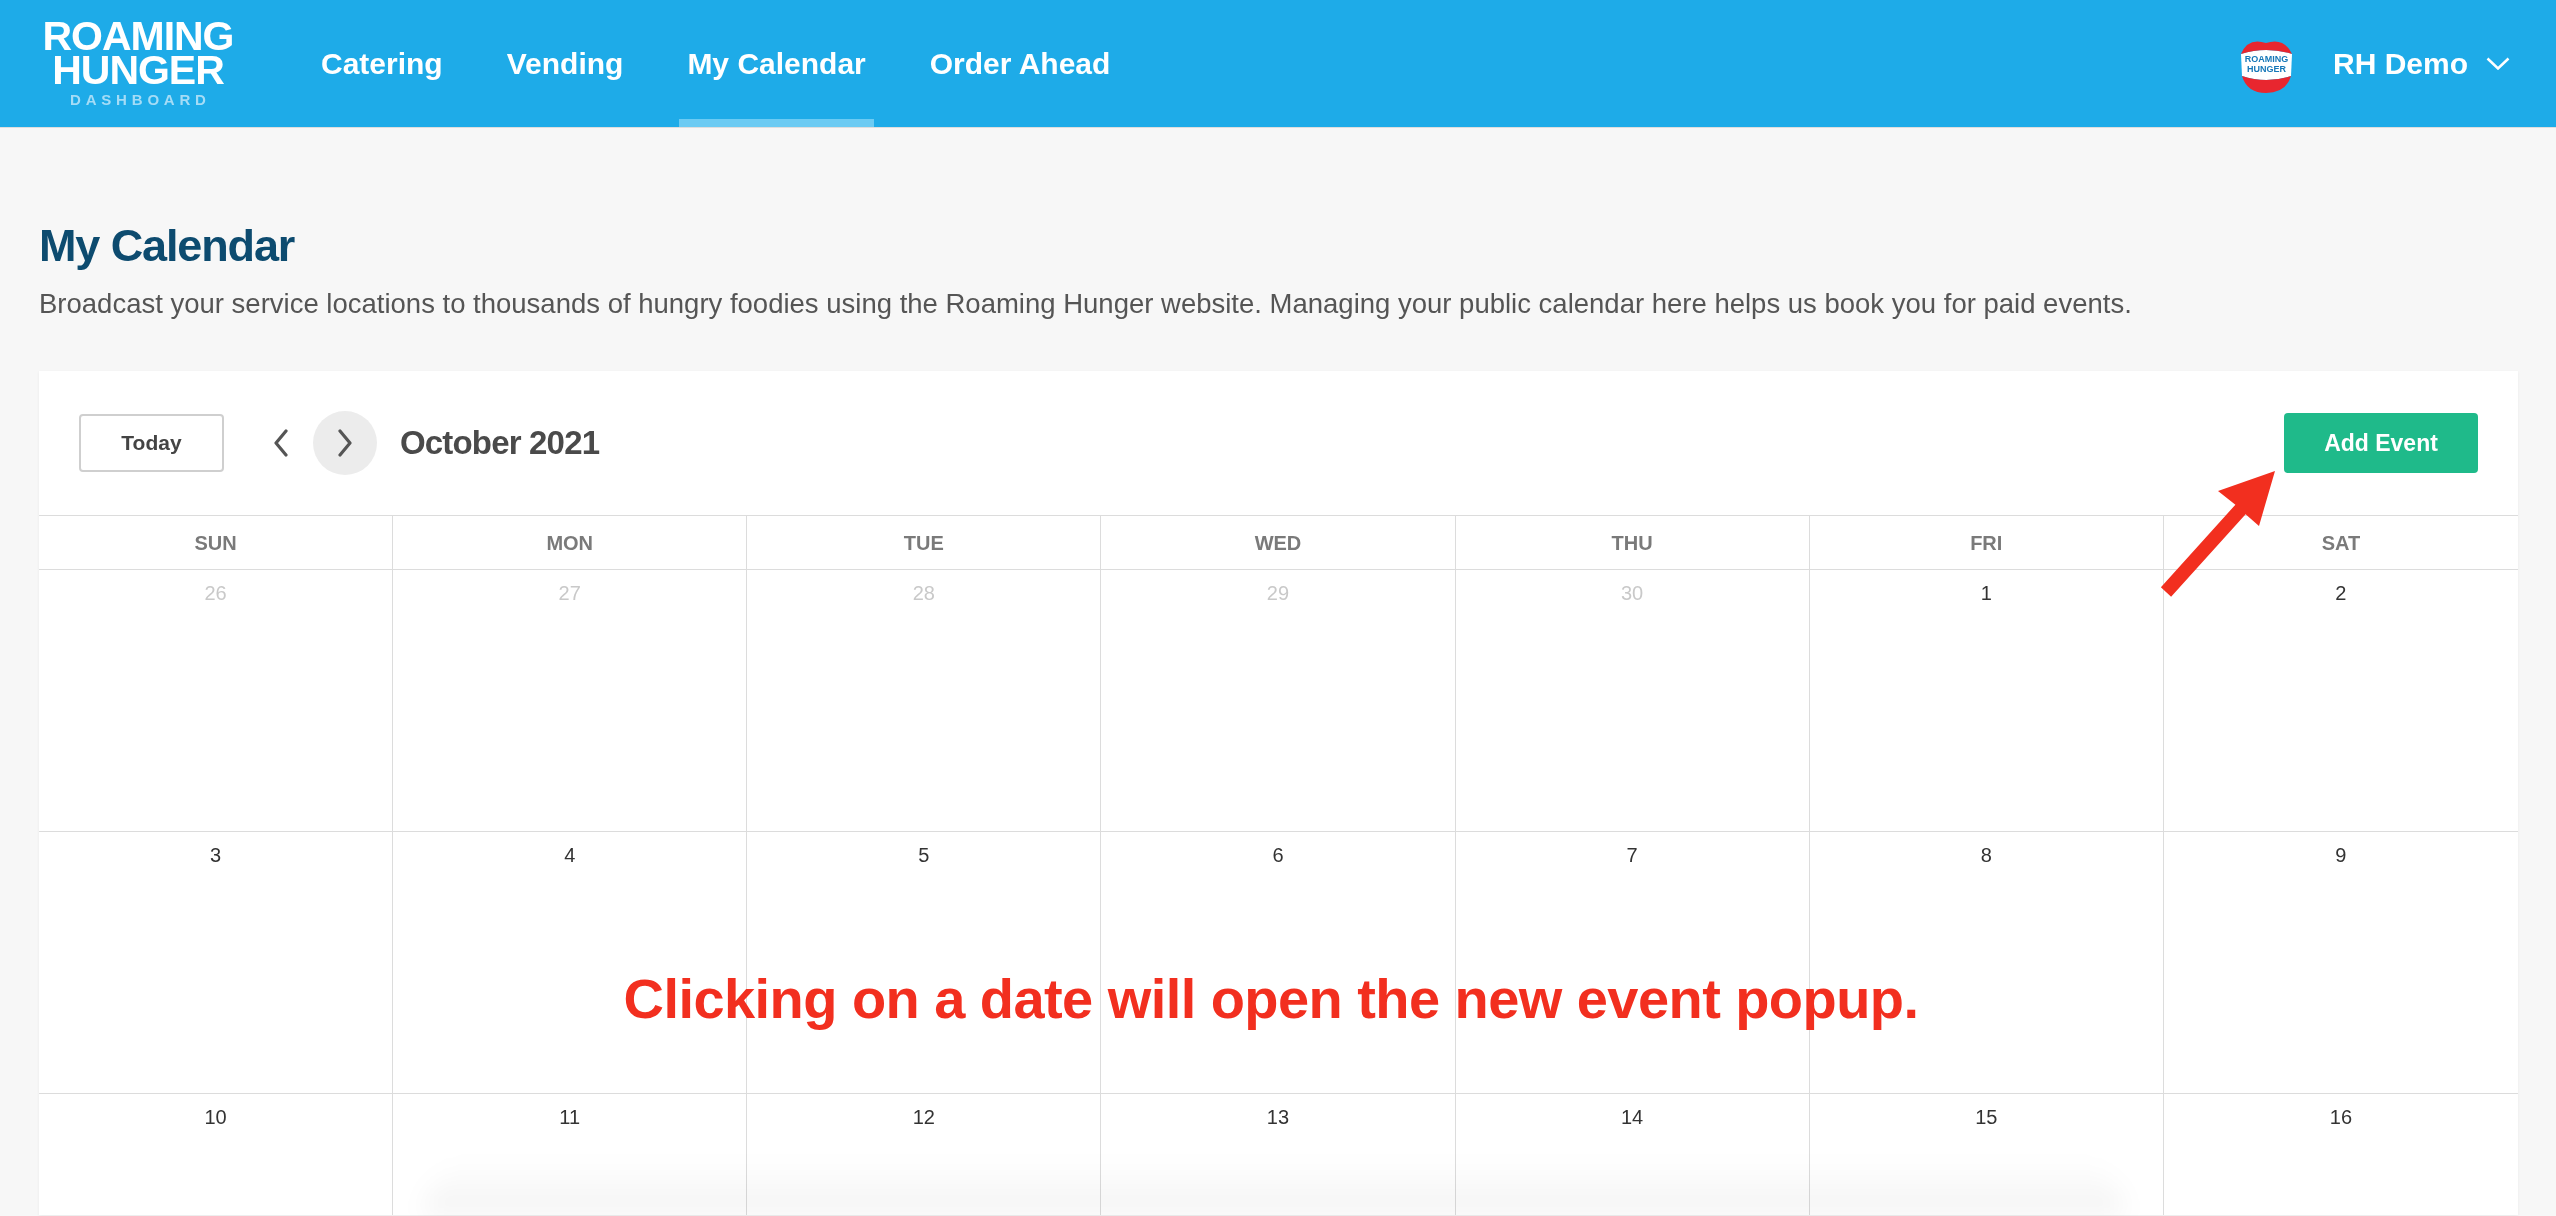 This screenshot has height=1216, width=2556. What do you see at coordinates (2341, 593) in the screenshot?
I see `date-number: 2` at bounding box center [2341, 593].